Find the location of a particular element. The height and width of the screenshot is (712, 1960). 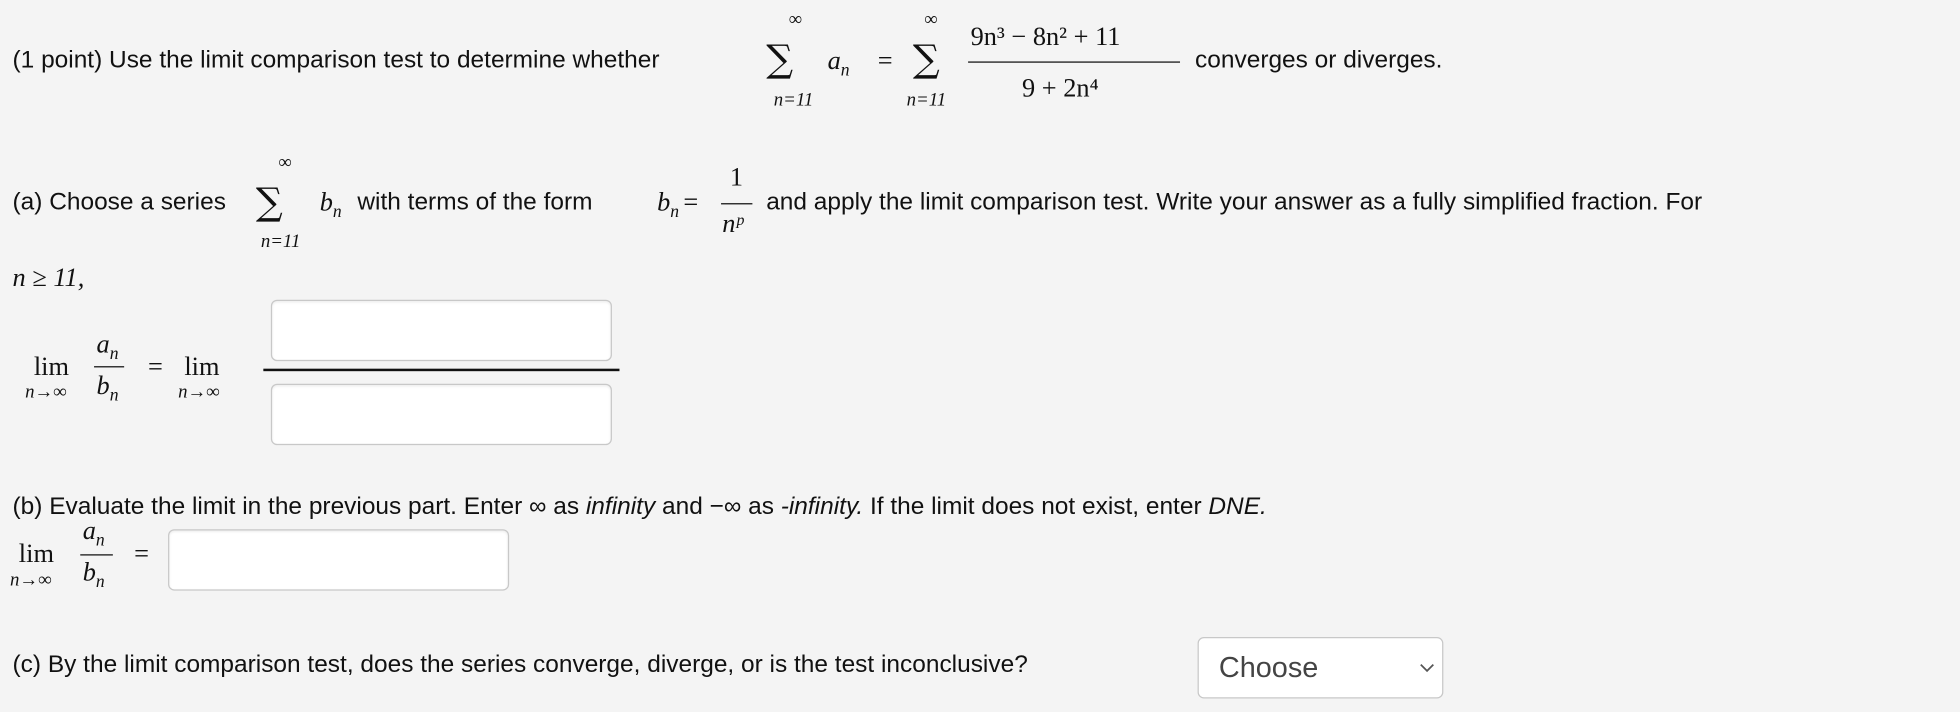

sum-upper-2: ∞ is located at coordinates (931, 20).